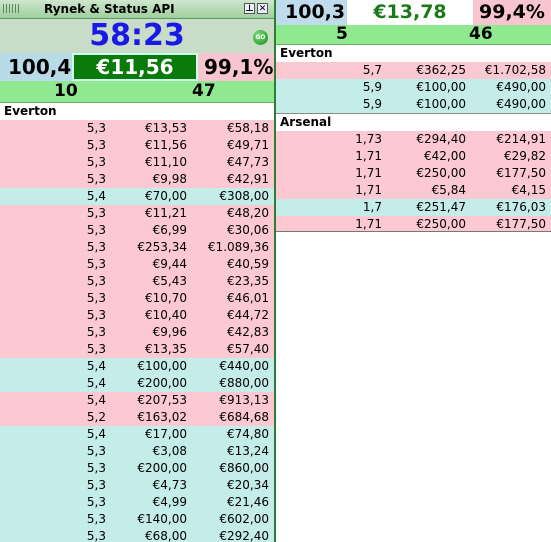 This screenshot has width=551, height=542. Describe the element at coordinates (448, 190) in the screenshot. I see `stake-cell: €5,84` at that location.